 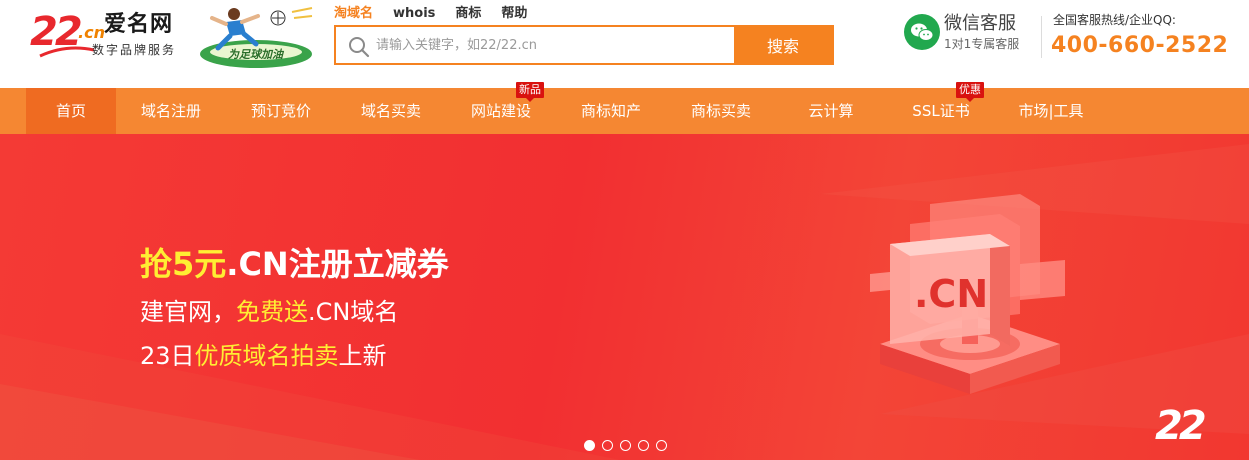 What do you see at coordinates (257, 38) in the screenshot?
I see `football-promo-image: 为足球加油` at bounding box center [257, 38].